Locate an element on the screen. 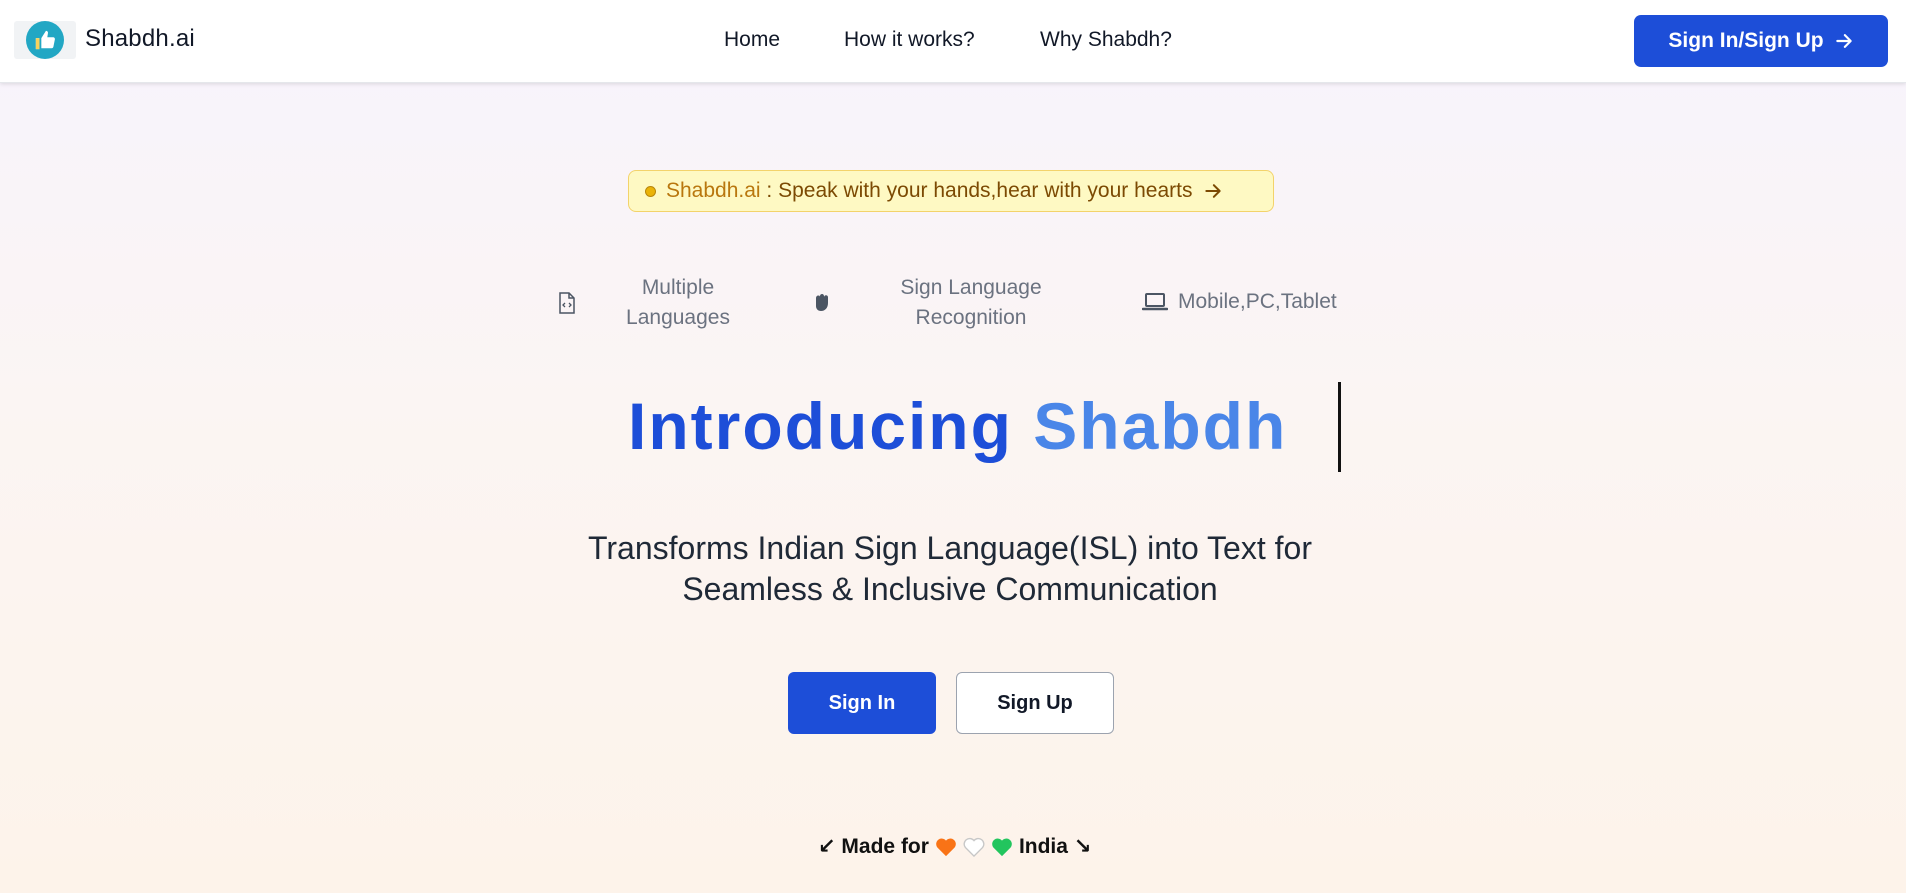 This screenshot has height=893, width=1906. heading-shabdh: Shabdh is located at coordinates (1160, 426).